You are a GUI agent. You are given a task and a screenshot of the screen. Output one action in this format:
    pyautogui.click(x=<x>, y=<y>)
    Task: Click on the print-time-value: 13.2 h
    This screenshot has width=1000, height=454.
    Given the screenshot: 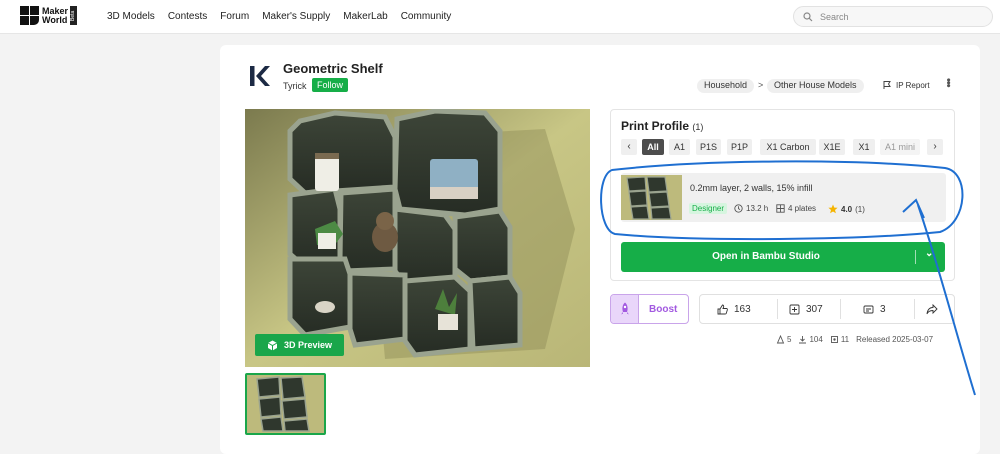 What is the action you would take?
    pyautogui.click(x=757, y=208)
    